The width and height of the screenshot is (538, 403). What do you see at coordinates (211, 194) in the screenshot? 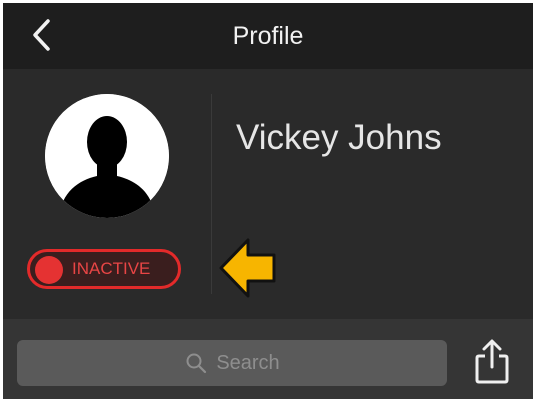
I see `vertical-divider` at bounding box center [211, 194].